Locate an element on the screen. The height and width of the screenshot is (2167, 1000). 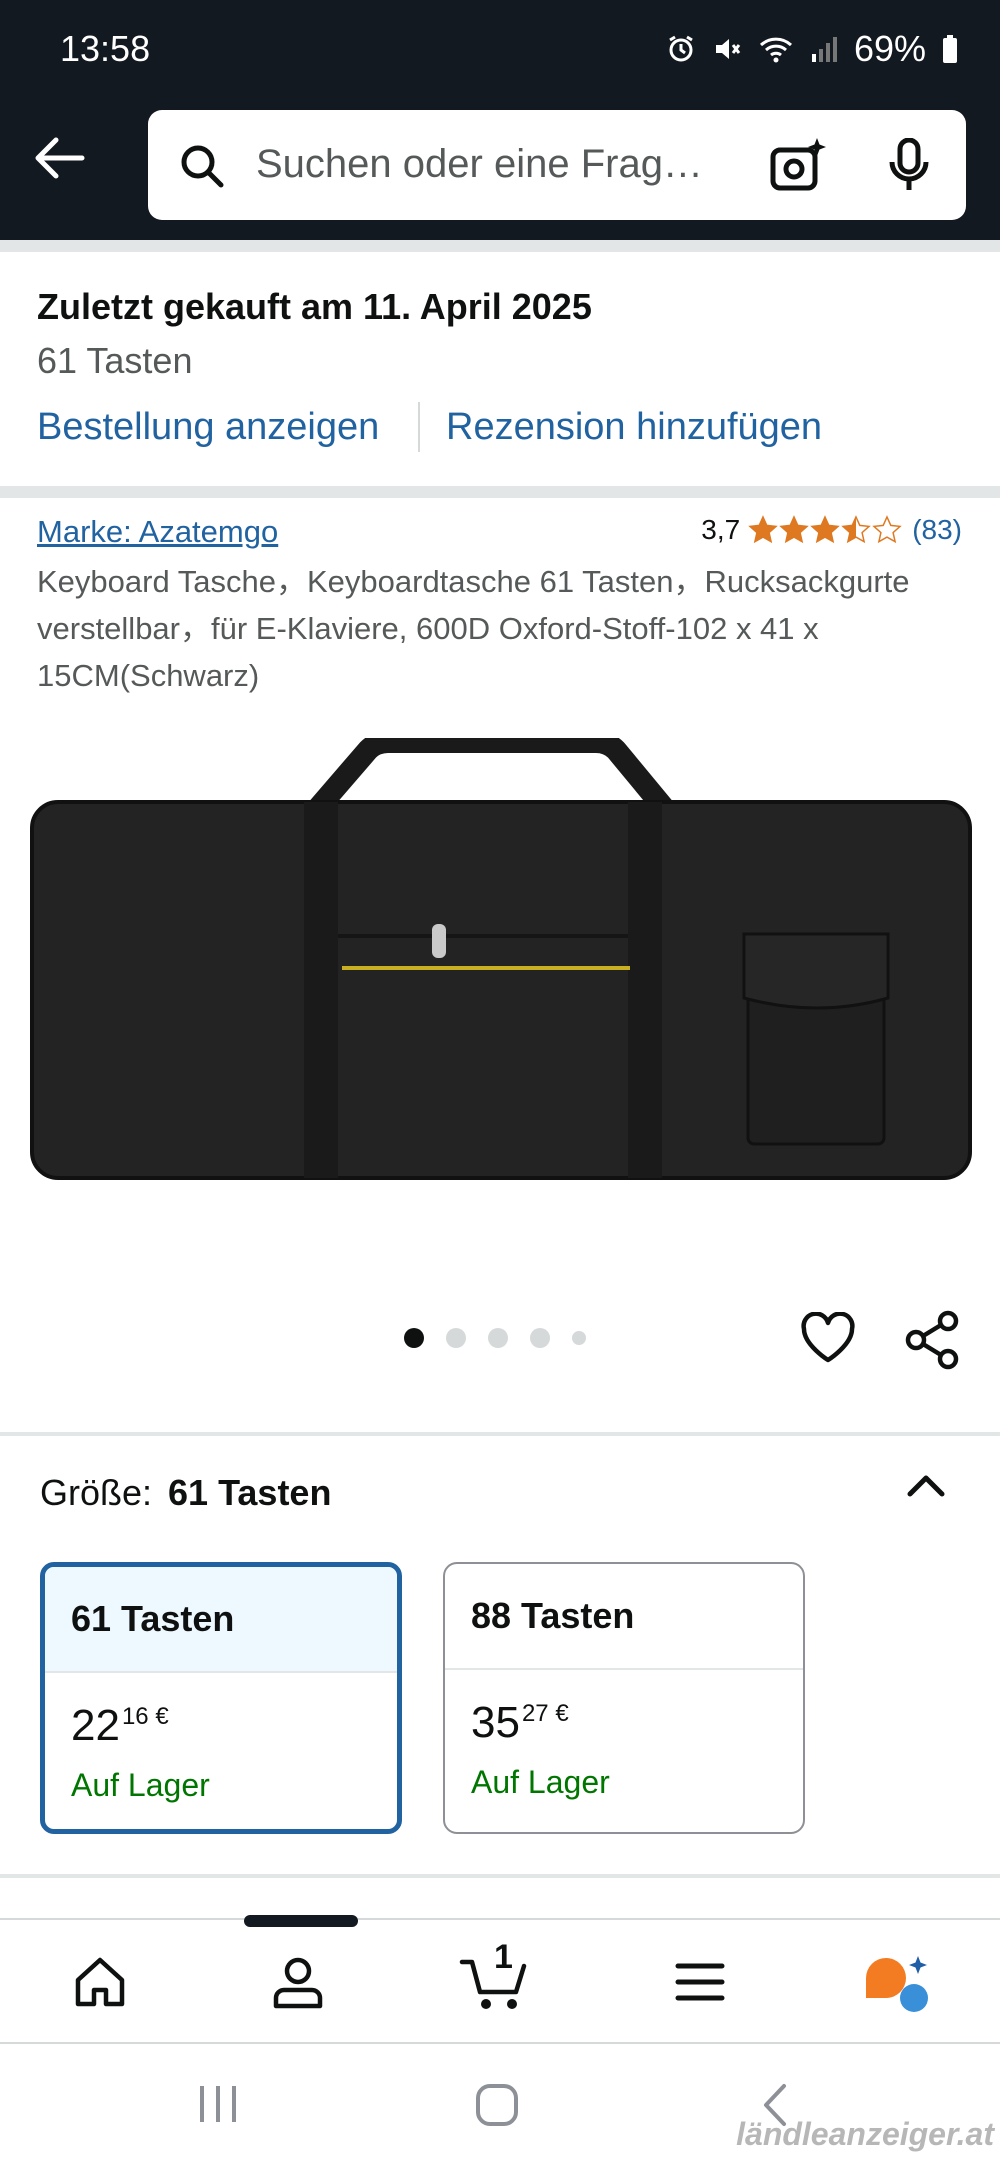
battery-icon is located at coordinates (950, 49).